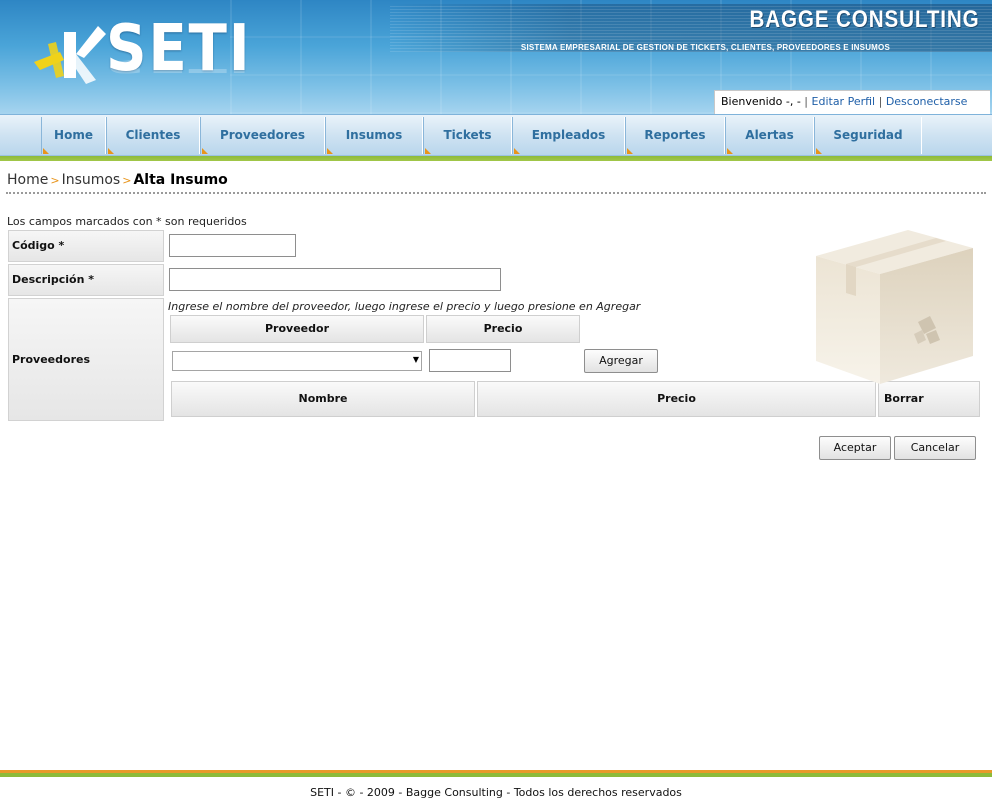 The height and width of the screenshot is (811, 992). Describe the element at coordinates (27, 180) in the screenshot. I see `breadcrumb-home: Home` at that location.